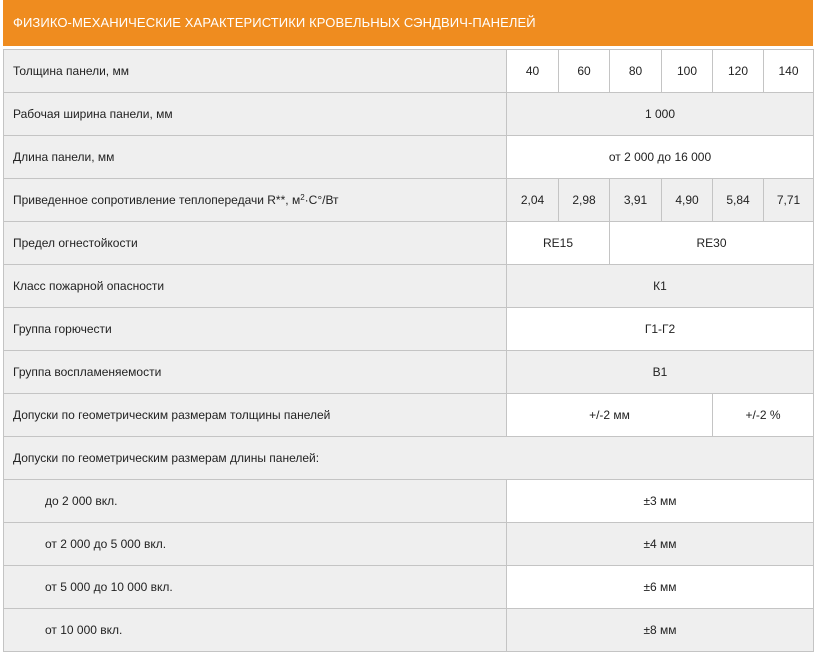  I want to click on table-row: до 2 000 вкл. ±3 мм, so click(408, 501).